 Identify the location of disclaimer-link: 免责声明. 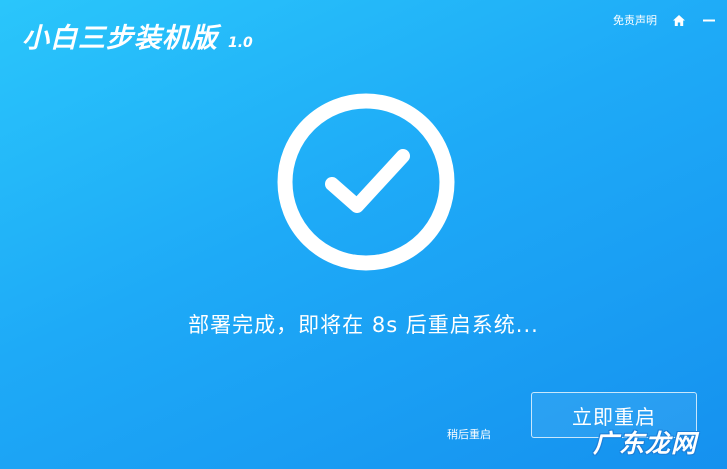
(635, 20).